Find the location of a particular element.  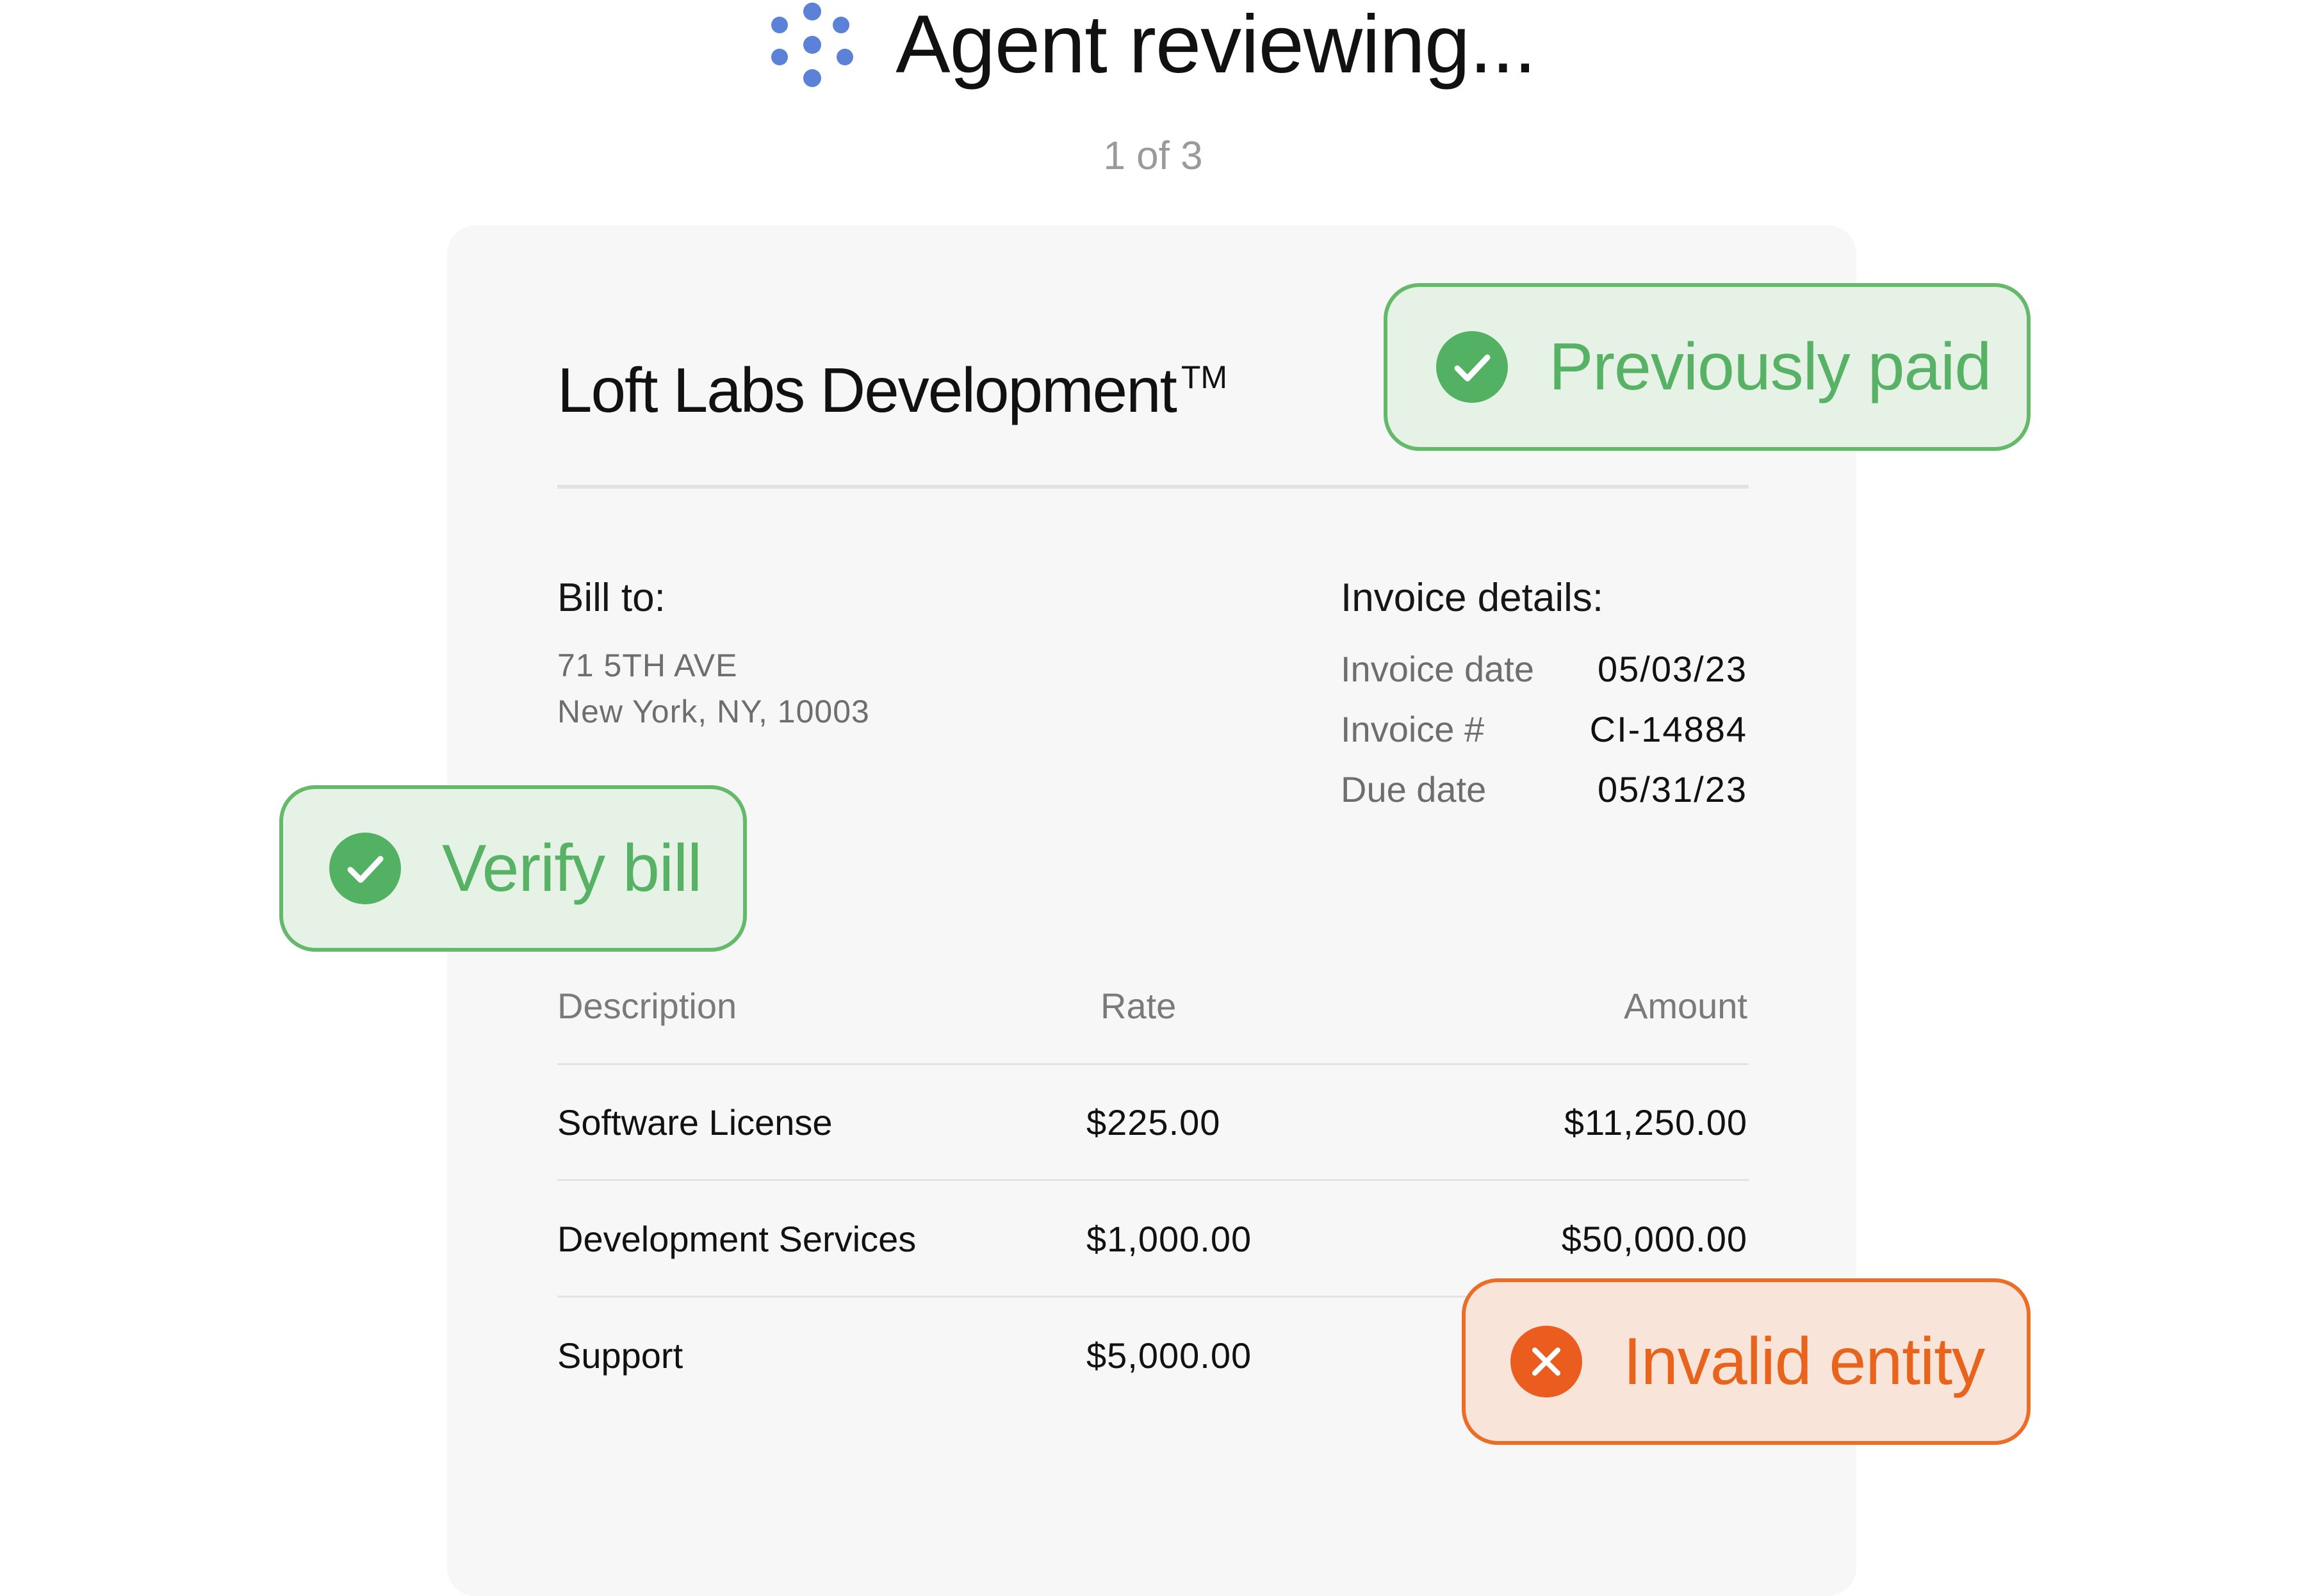

trademark-symbol: TM is located at coordinates (1204, 377).